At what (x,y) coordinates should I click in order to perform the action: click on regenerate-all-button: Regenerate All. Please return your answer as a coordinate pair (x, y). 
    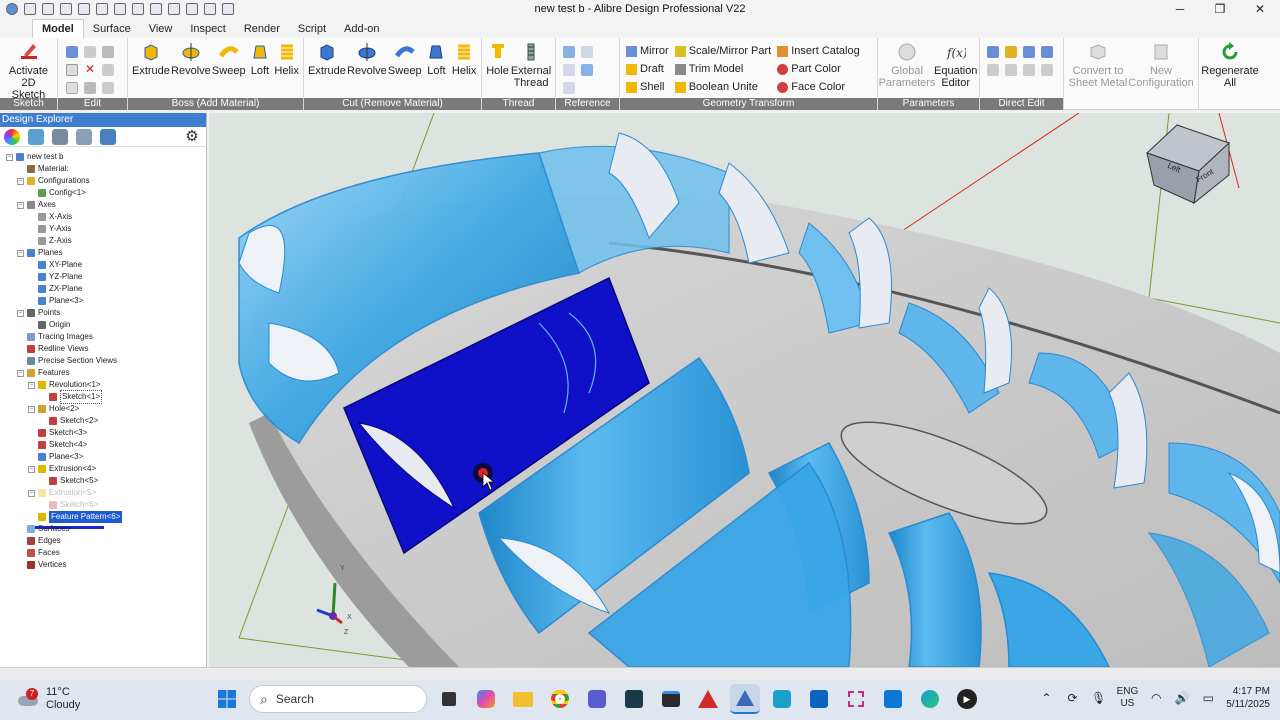
    Looking at the image, I should click on (1230, 65).